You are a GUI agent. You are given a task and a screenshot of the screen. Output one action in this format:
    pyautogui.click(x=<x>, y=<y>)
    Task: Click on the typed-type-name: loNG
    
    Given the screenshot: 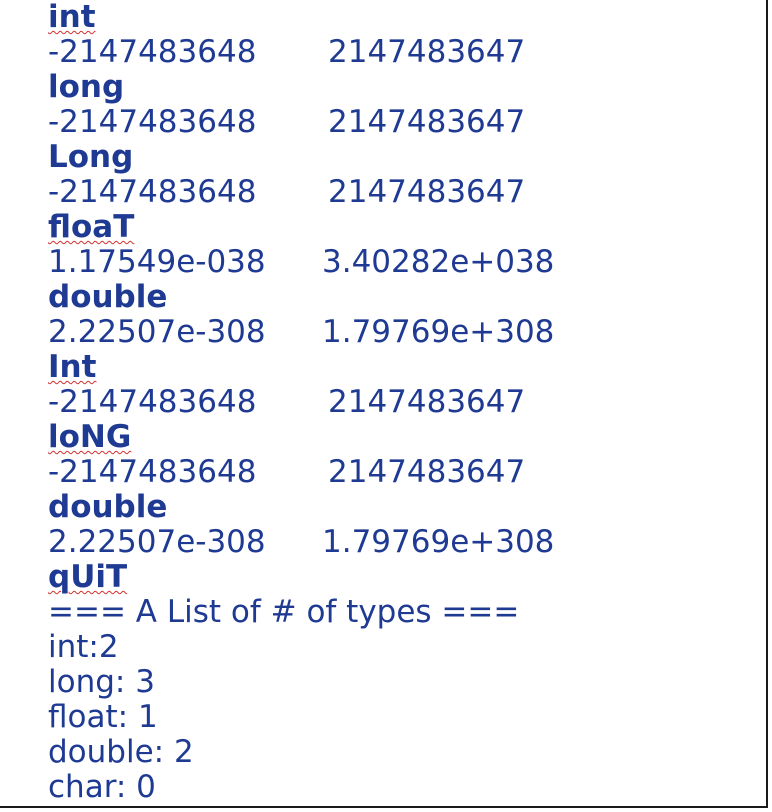 What is the action you would take?
    pyautogui.click(x=90, y=437)
    